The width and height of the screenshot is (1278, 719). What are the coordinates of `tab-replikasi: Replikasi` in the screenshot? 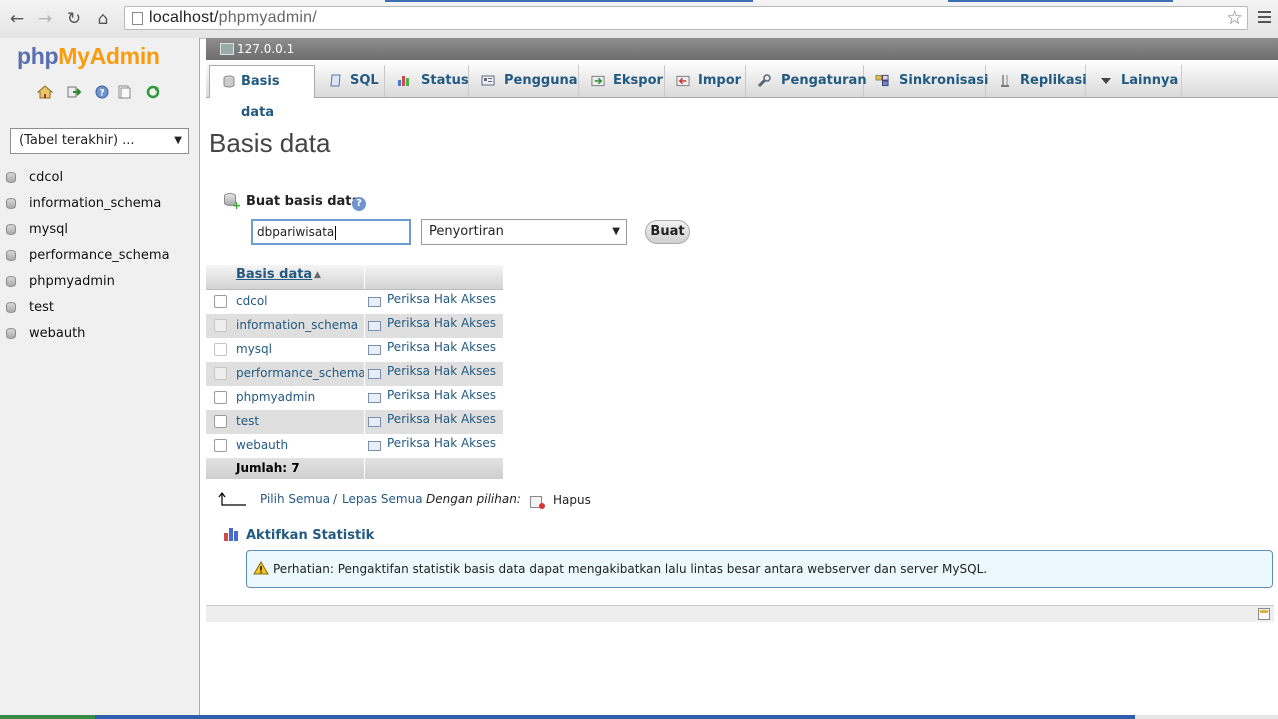 It's located at (1036, 81).